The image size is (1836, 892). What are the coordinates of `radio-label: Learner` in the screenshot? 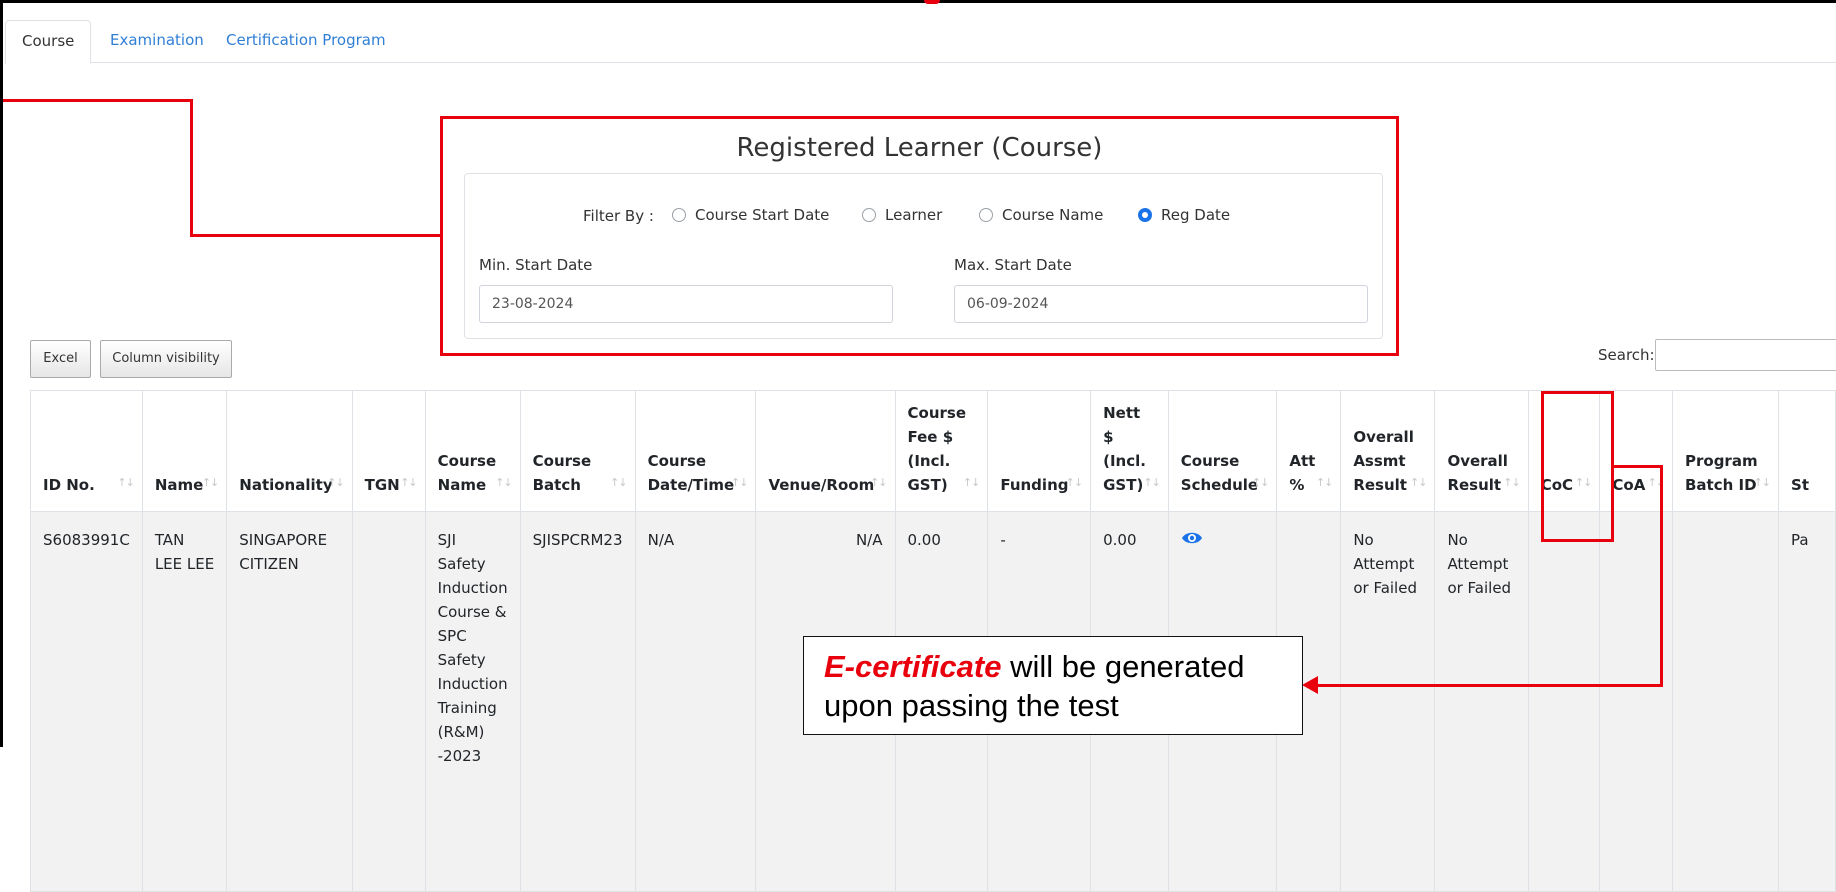 It's located at (914, 215).